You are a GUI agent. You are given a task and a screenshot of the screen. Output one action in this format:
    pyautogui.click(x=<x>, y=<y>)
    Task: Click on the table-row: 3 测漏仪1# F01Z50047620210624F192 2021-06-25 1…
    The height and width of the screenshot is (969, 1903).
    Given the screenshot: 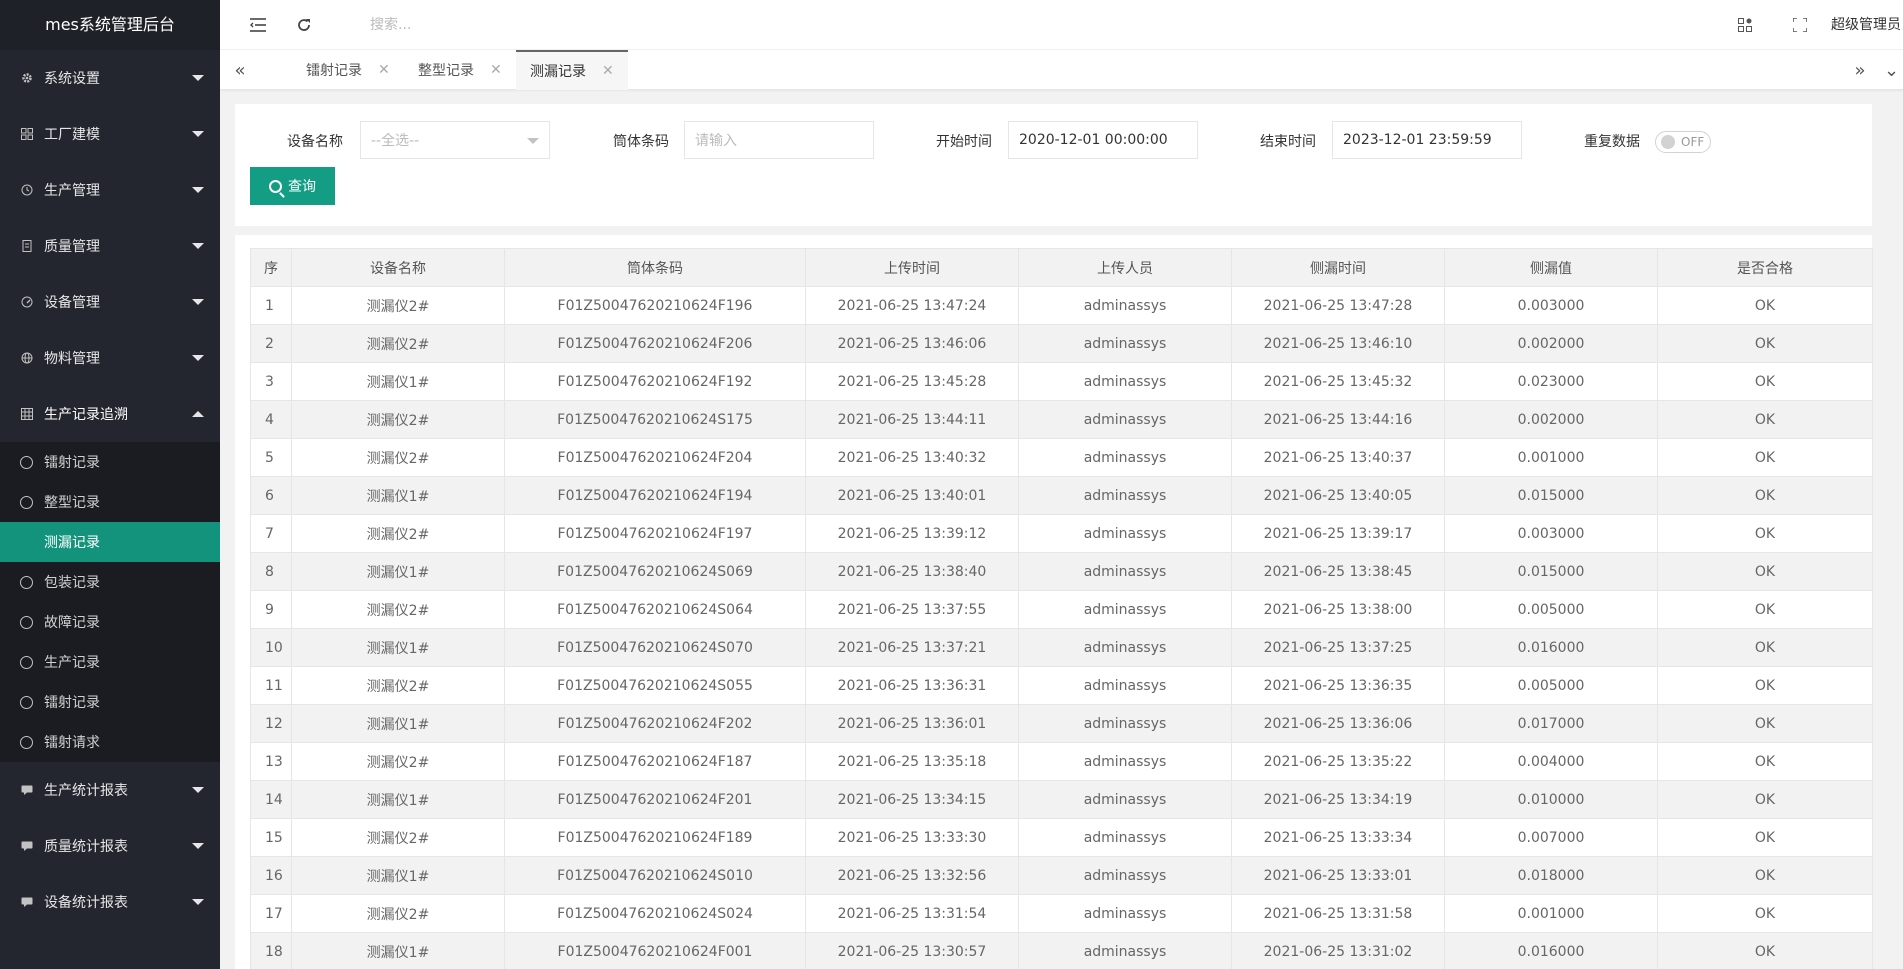 What is the action you would take?
    pyautogui.click(x=1061, y=381)
    